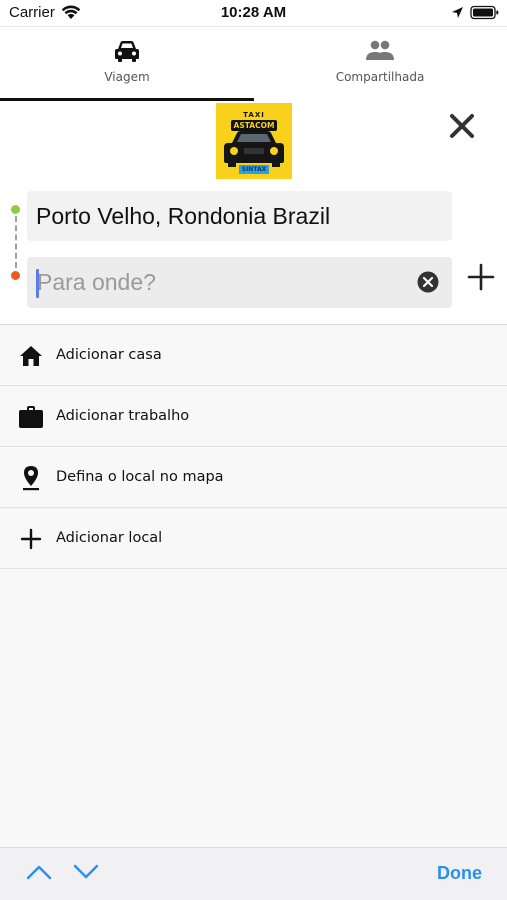 Image resolution: width=507 pixels, height=900 pixels. What do you see at coordinates (109, 538) in the screenshot?
I see `list-item-label: Adicionar local` at bounding box center [109, 538].